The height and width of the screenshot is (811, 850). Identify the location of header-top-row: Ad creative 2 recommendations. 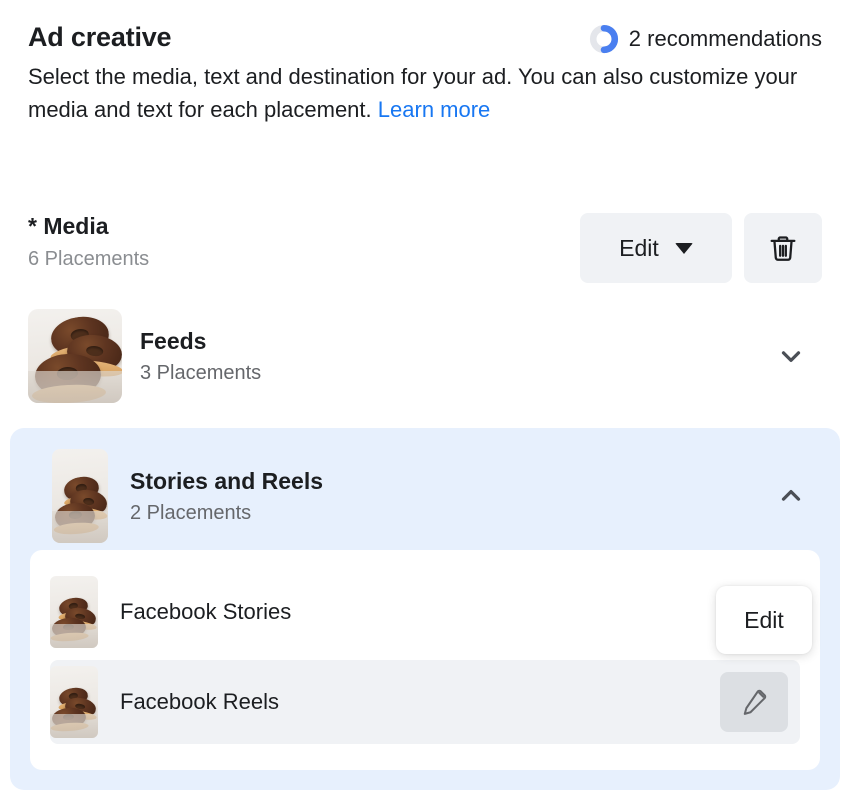
(425, 37).